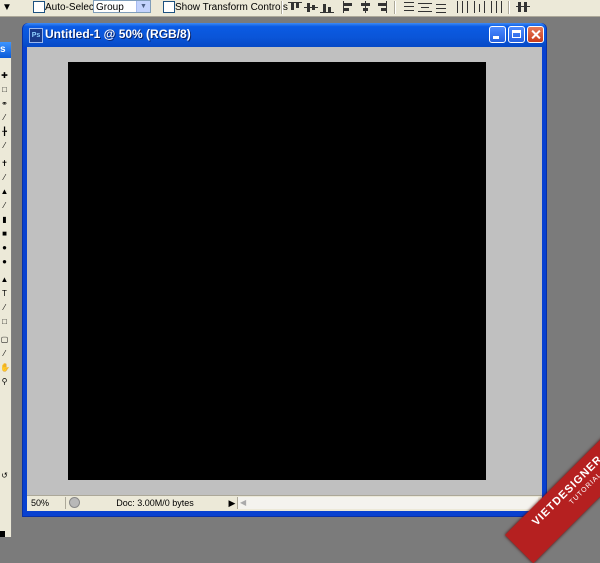  Describe the element at coordinates (349, 7) in the screenshot. I see `align-left-icon` at that location.